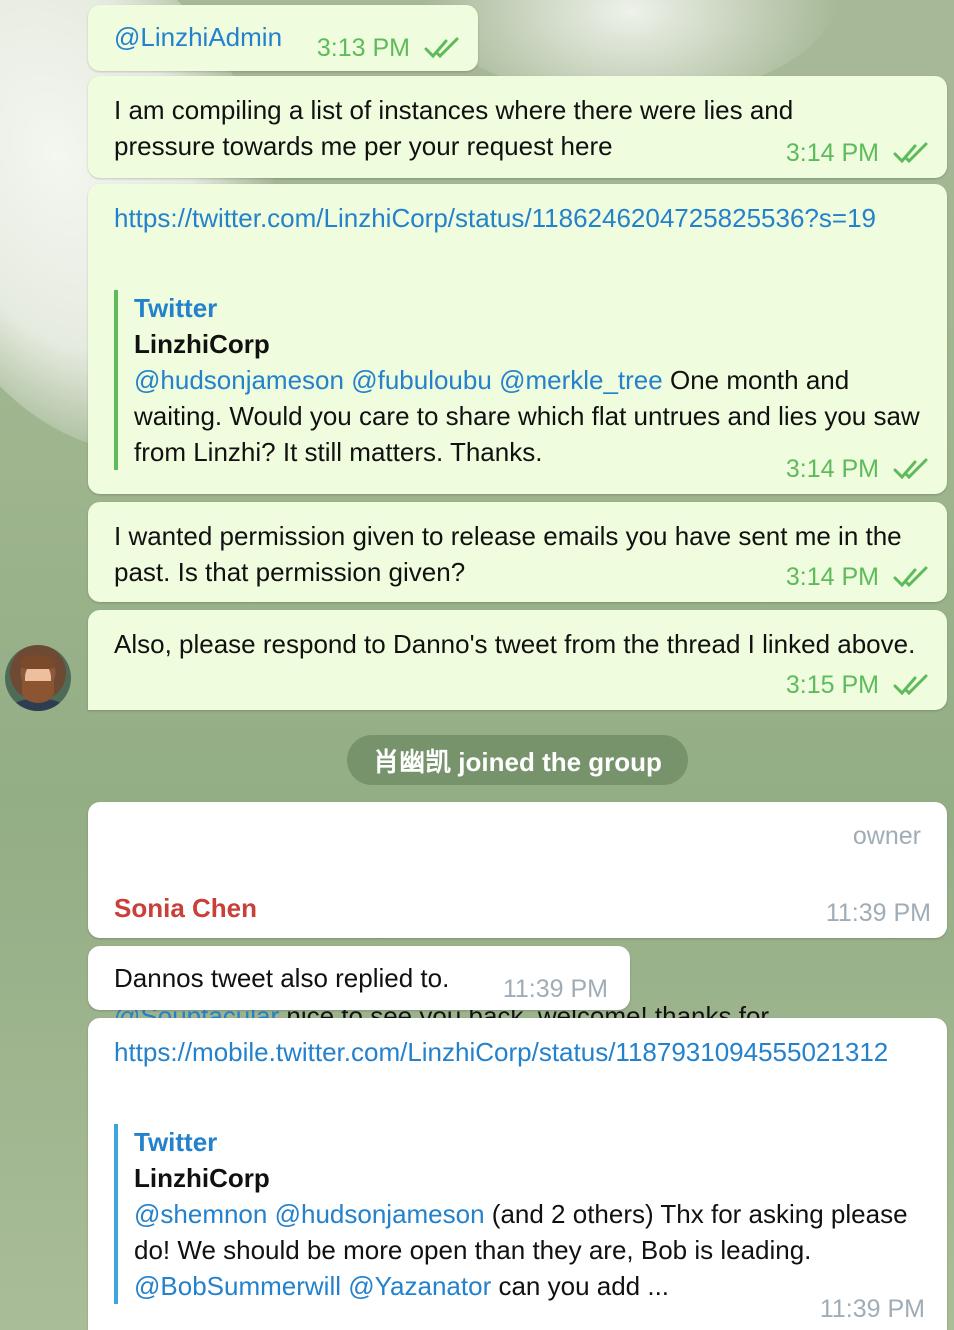  Describe the element at coordinates (517, 908) in the screenshot. I see `sender-name: Sonia Chen` at that location.